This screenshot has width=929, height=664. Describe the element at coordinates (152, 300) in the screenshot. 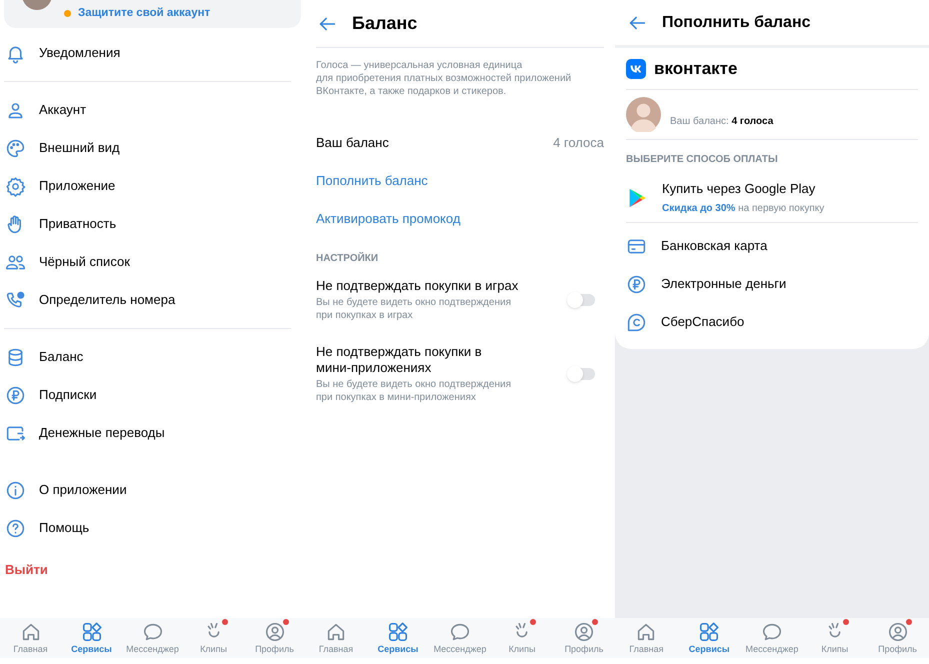

I see `menu-item: Определитель номера` at that location.